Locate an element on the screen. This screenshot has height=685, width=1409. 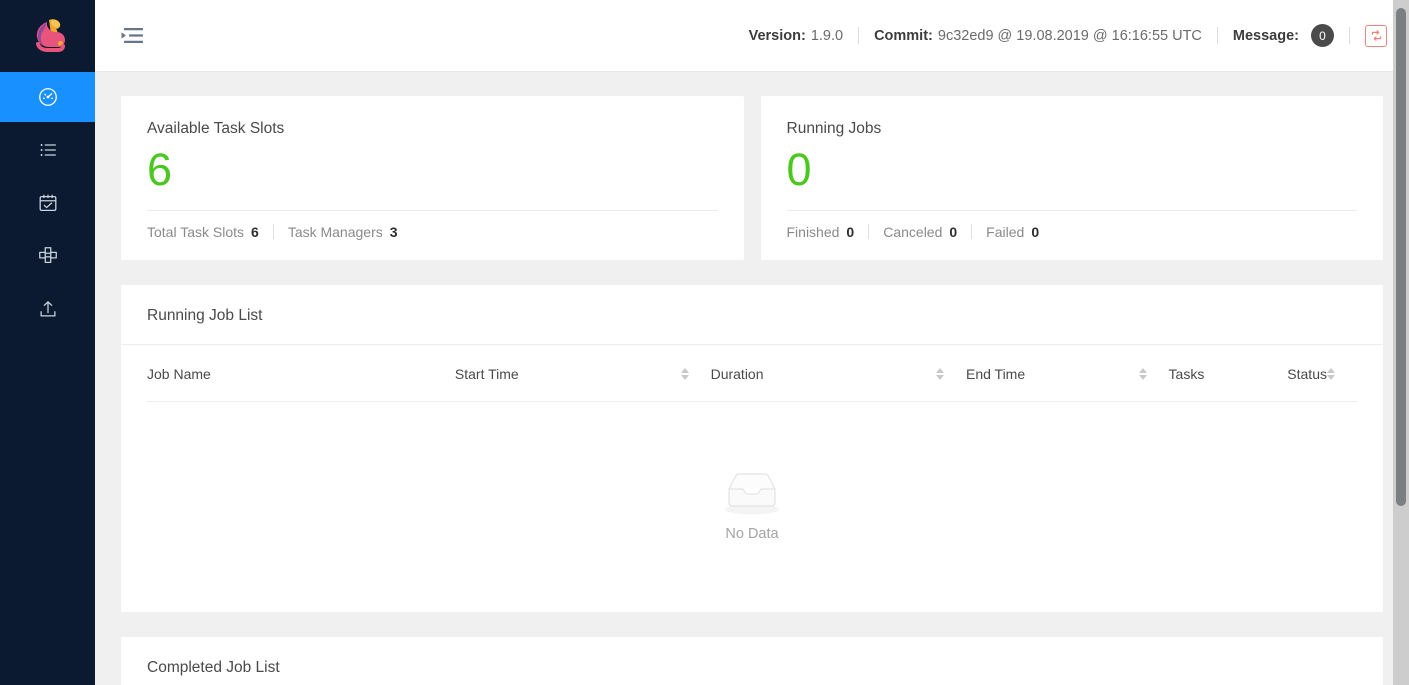
column-header-job-name: Job Name is located at coordinates (301, 373).